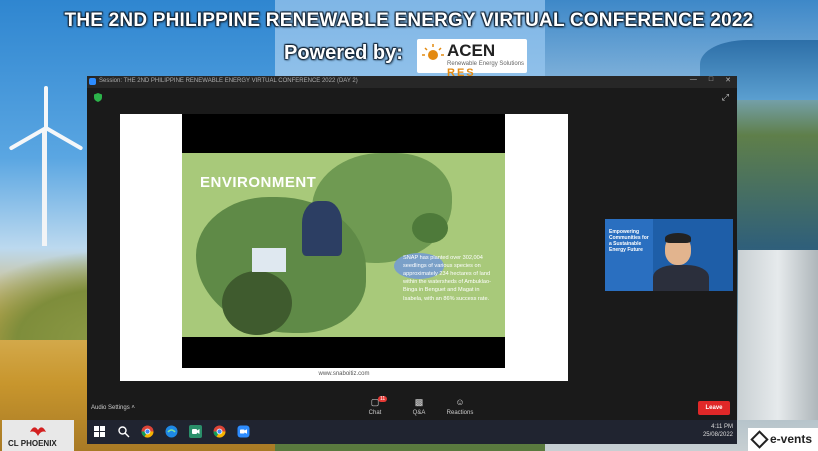 The height and width of the screenshot is (451, 818). Describe the element at coordinates (98, 97) in the screenshot. I see `security-shield-icon` at that location.